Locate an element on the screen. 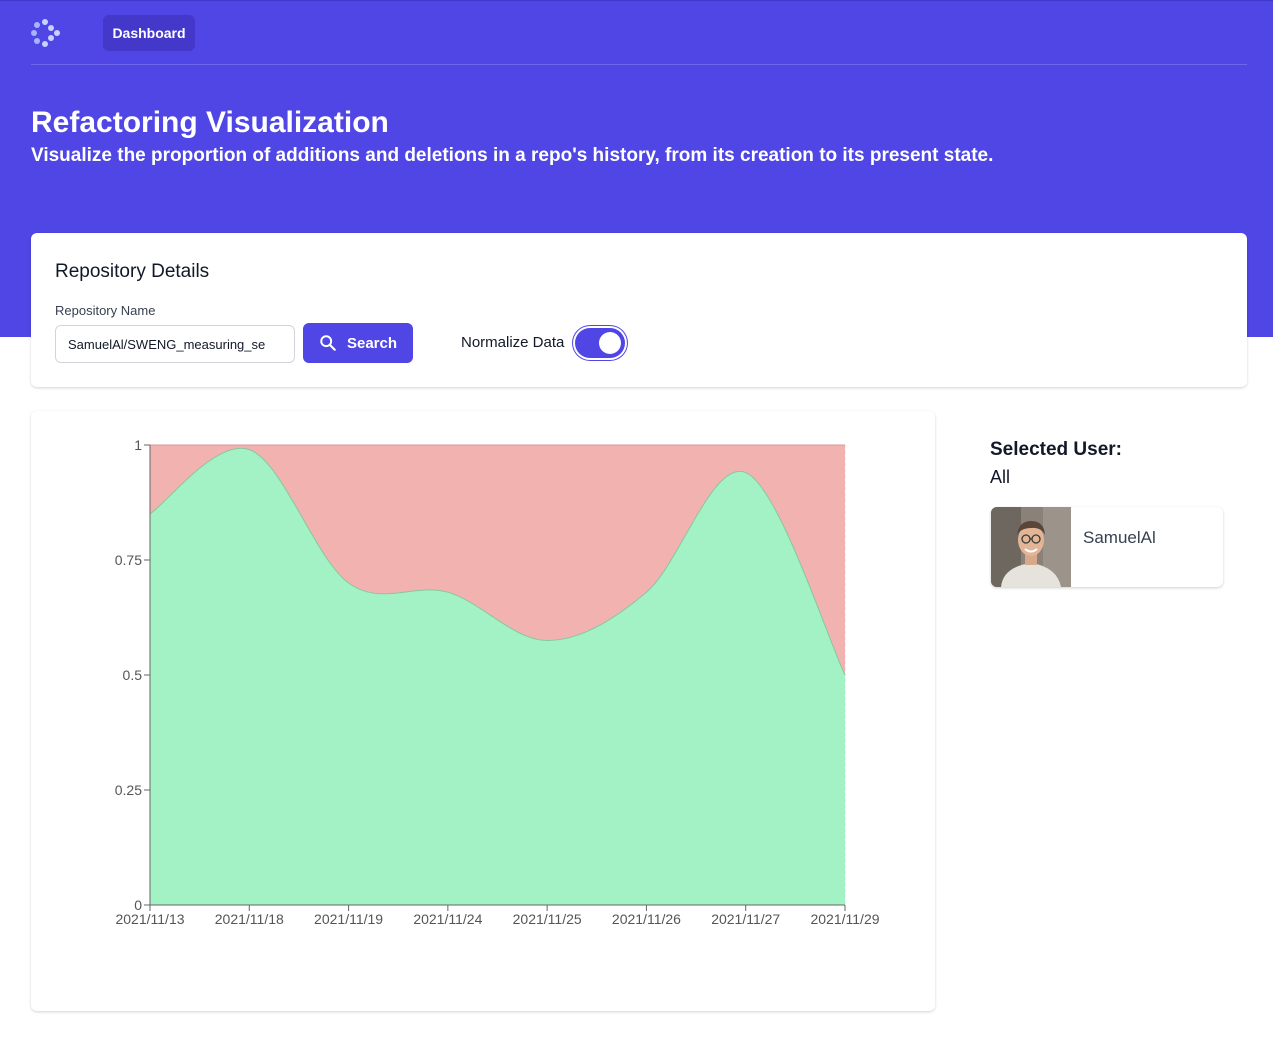  x-tick-label: 2021/11/25 is located at coordinates (547, 919).